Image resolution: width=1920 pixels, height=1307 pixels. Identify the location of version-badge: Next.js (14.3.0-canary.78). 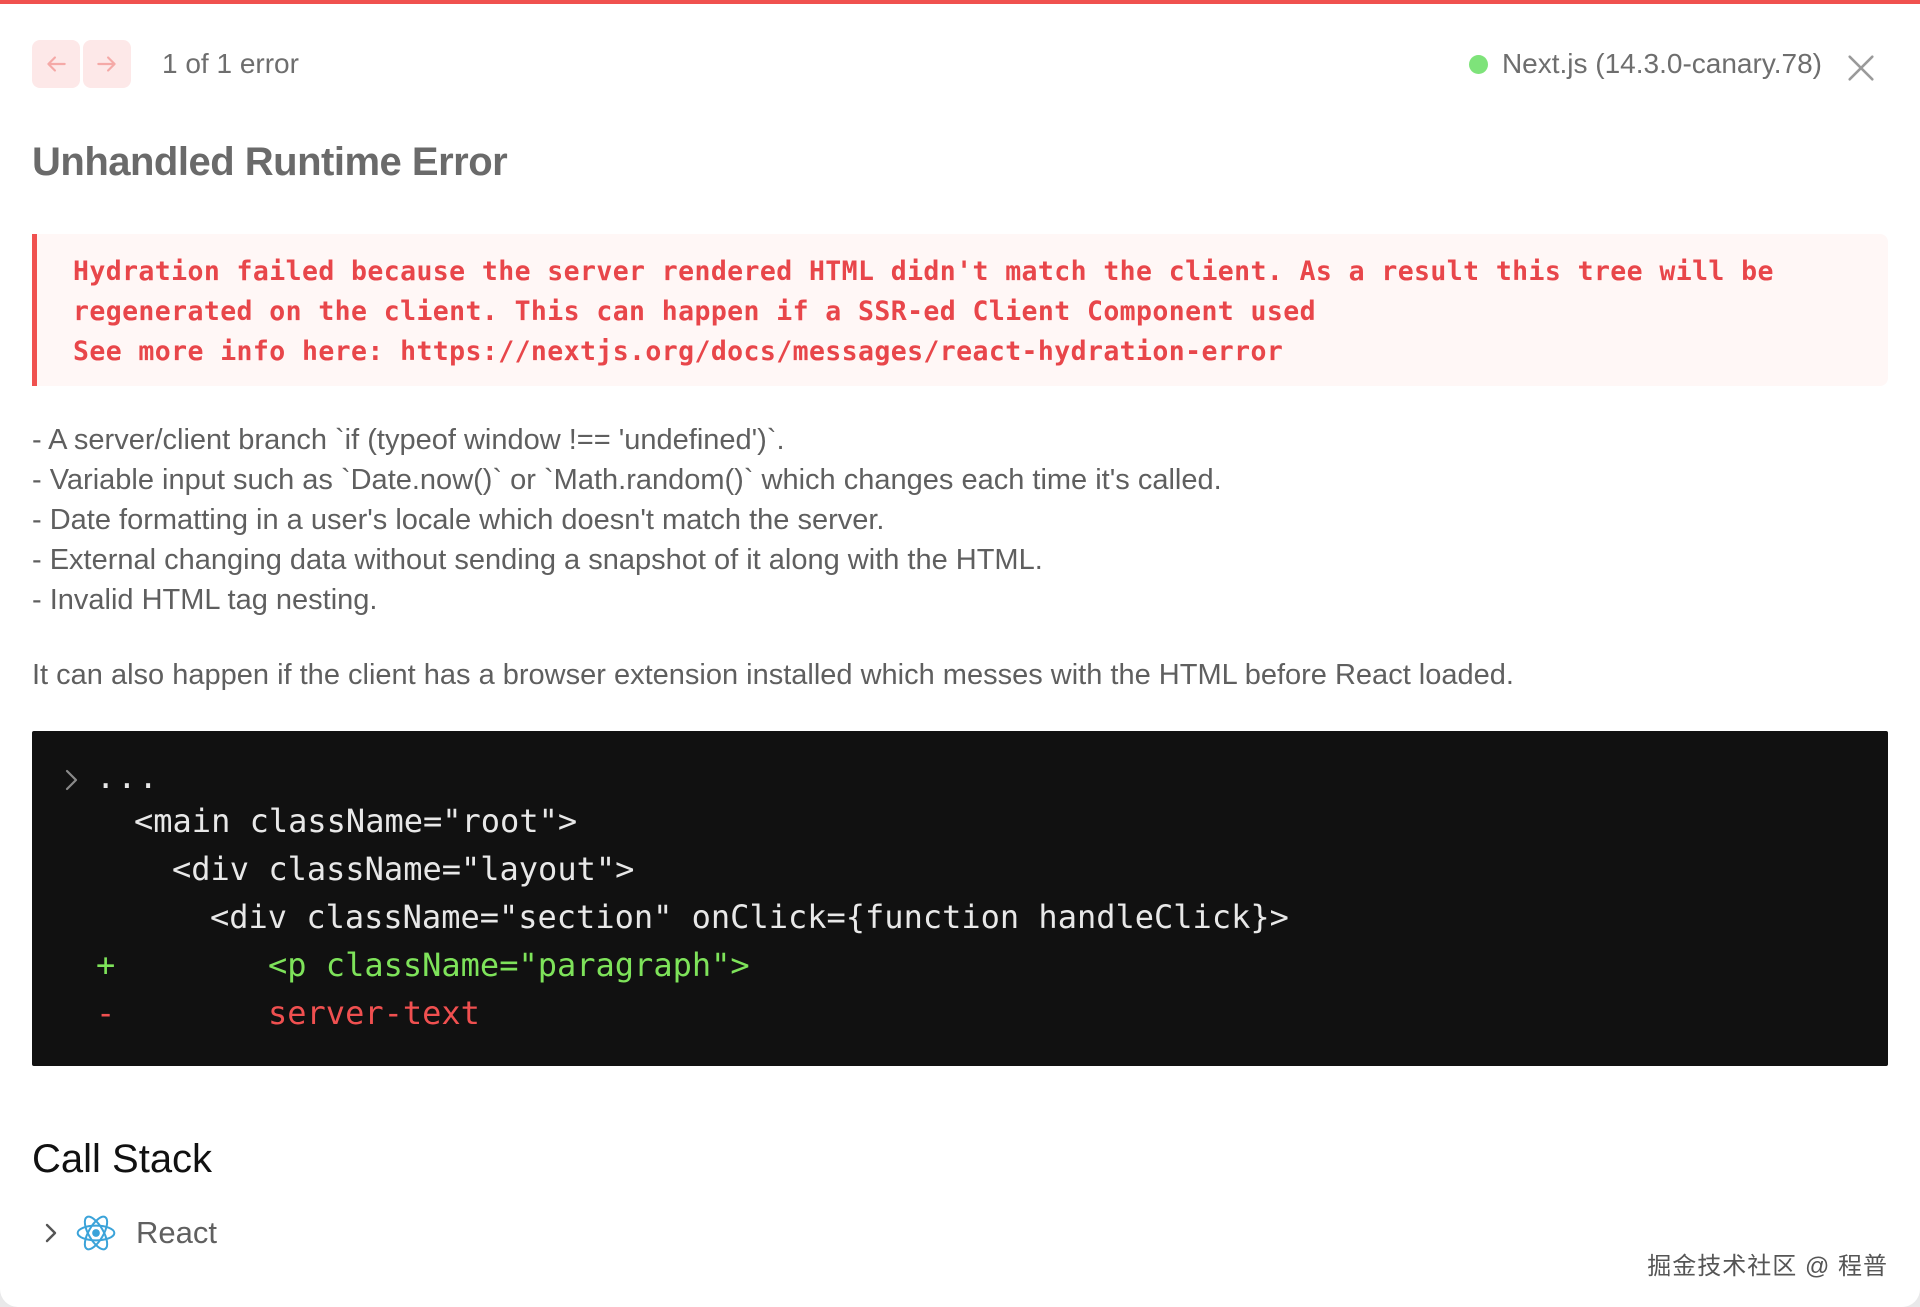
(1645, 64).